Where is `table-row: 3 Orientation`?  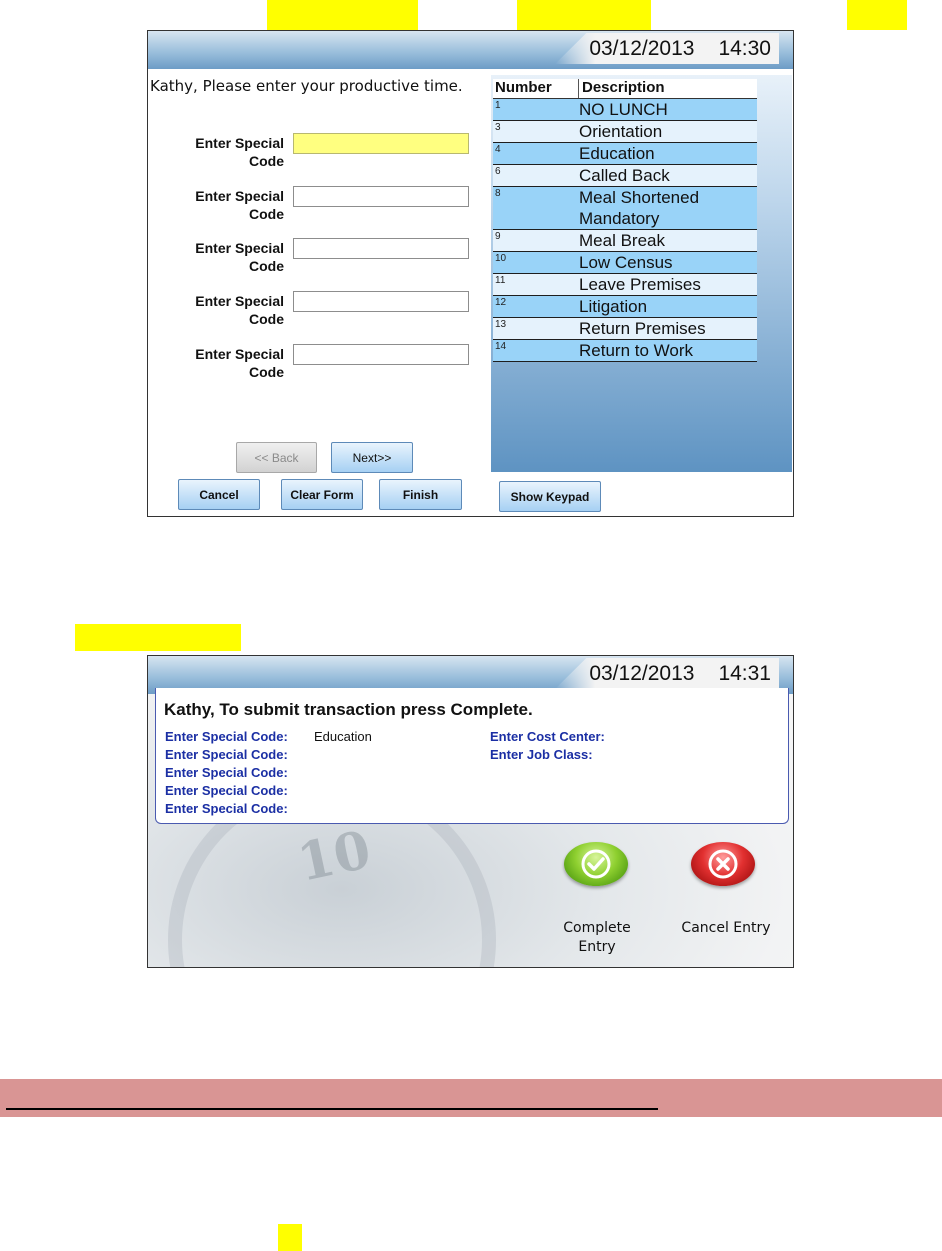 table-row: 3 Orientation is located at coordinates (625, 132).